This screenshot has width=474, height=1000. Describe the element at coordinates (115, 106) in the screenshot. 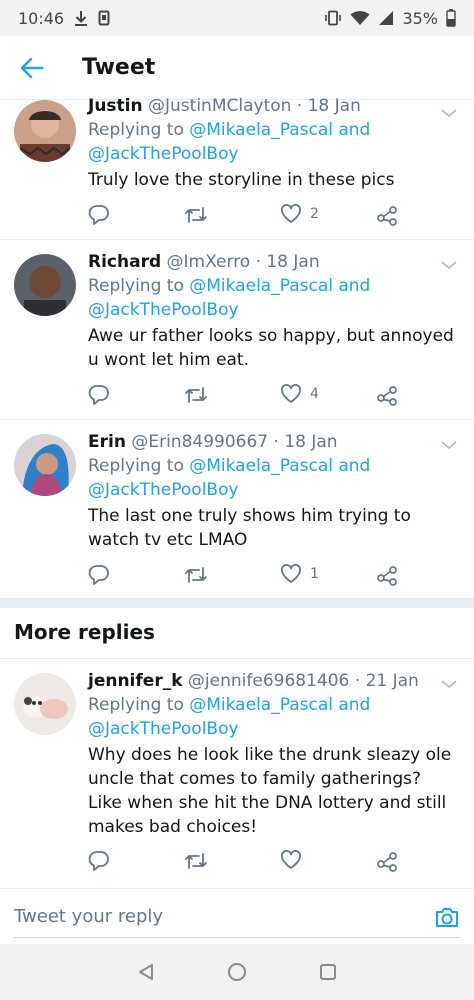

I see `author-name: Justin` at that location.